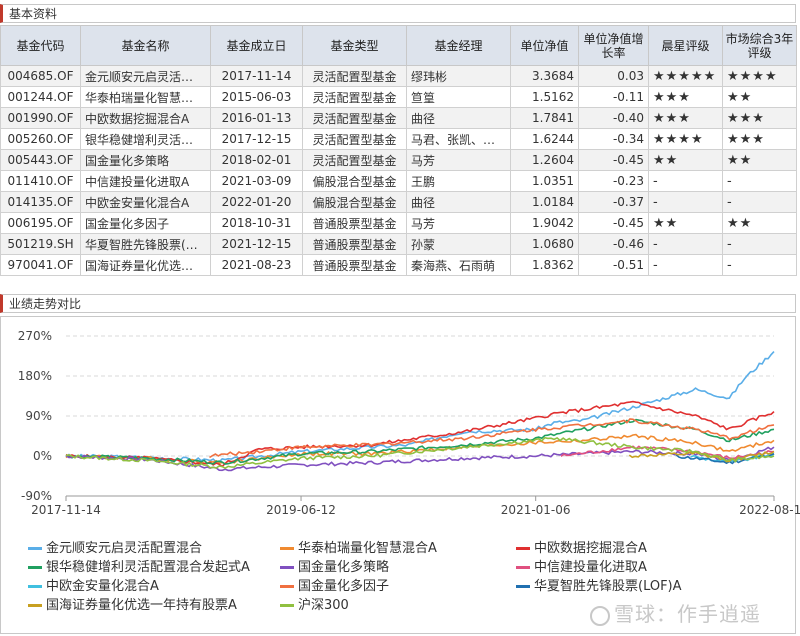  What do you see at coordinates (35, 336) in the screenshot?
I see `y-tick-label: 270%` at bounding box center [35, 336].